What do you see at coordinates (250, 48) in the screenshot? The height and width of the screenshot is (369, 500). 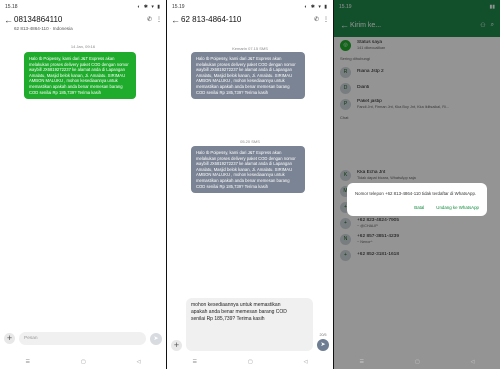 I see `message-date: Kemarin 07.15 SMS` at bounding box center [250, 48].